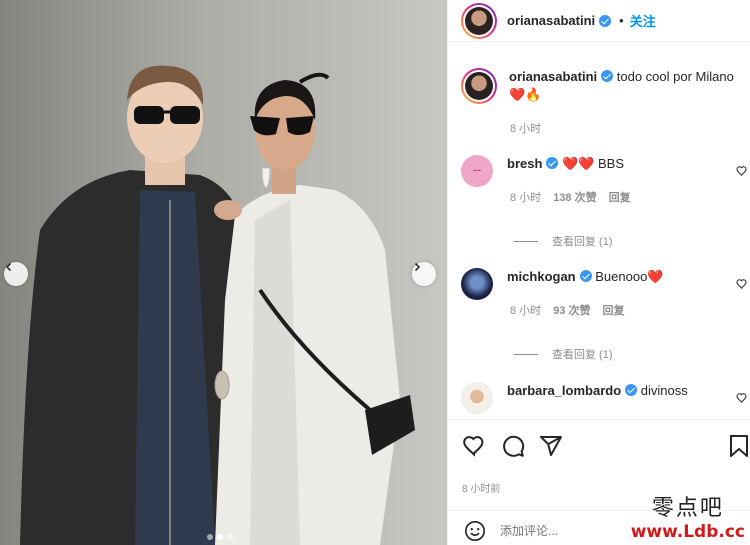 The image size is (750, 545). I want to click on comment-item: ~~ bresh ❤️❤️ BBS, so click(605, 171).